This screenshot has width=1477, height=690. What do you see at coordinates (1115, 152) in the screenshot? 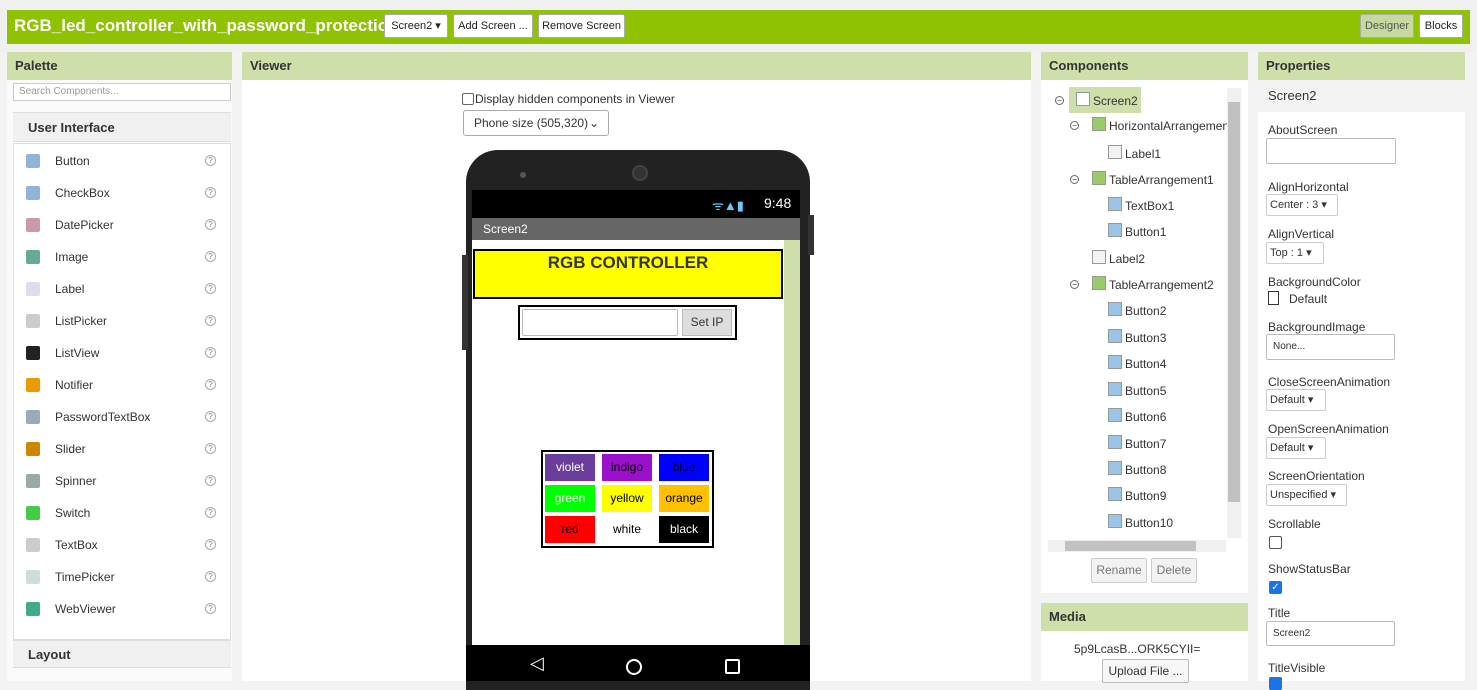
I see `label-icon` at bounding box center [1115, 152].